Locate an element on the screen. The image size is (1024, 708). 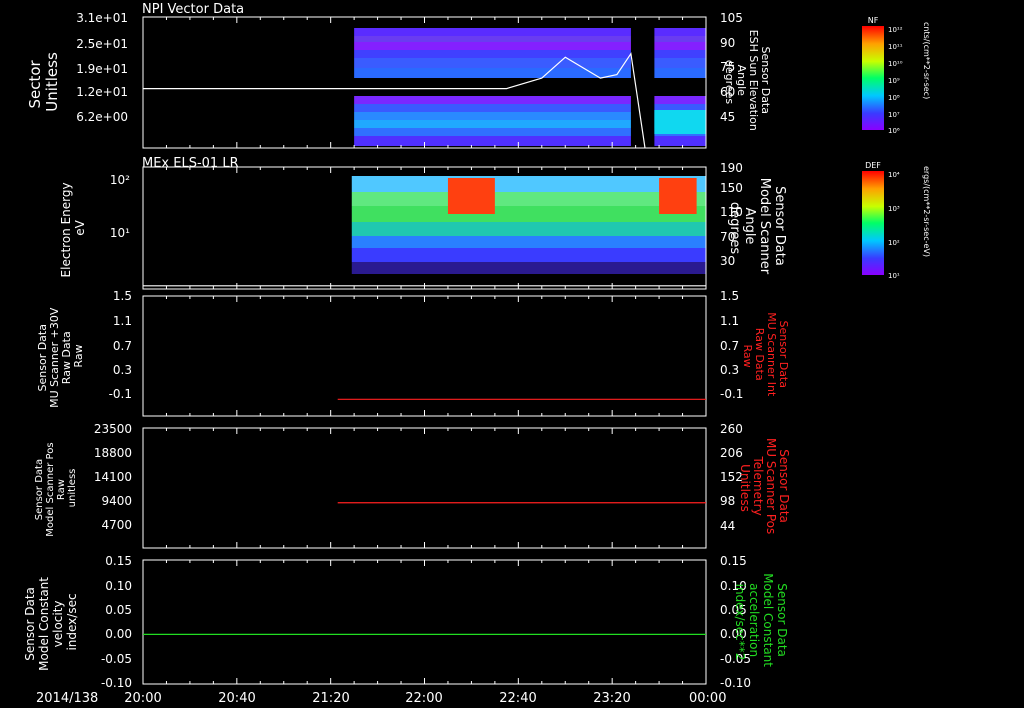
colorbar-tick-label: 10⁶ is located at coordinates (894, 131).